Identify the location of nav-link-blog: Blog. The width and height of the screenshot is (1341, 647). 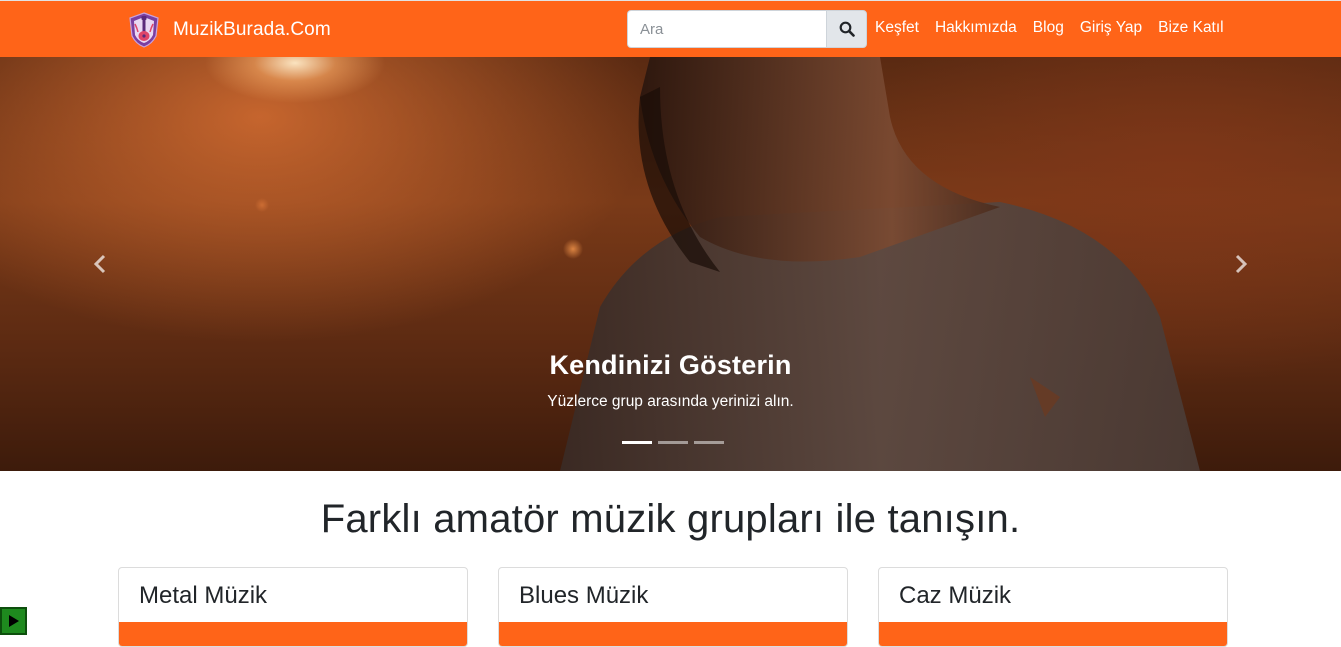
(1048, 28).